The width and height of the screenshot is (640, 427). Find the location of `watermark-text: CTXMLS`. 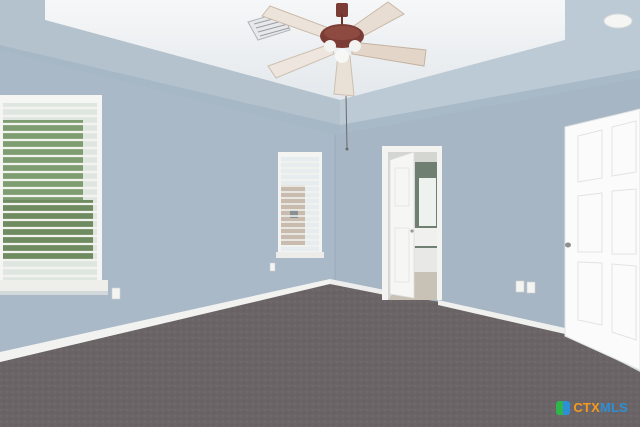

watermark-text: CTXMLS is located at coordinates (600, 407).